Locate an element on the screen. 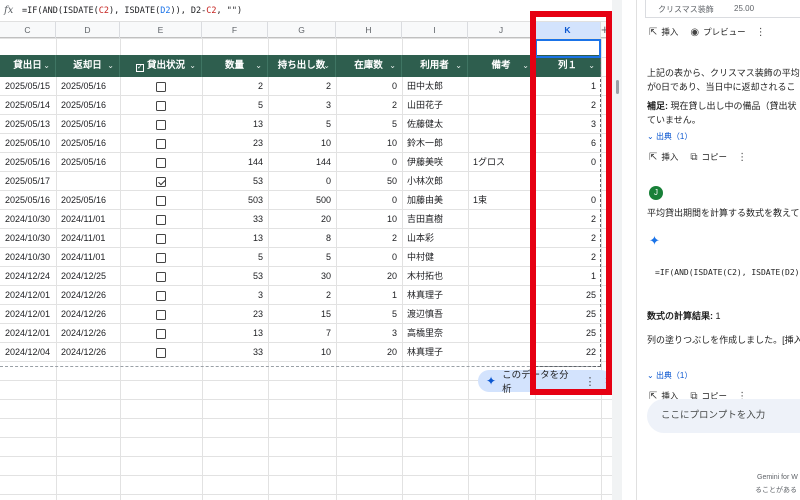 The width and height of the screenshot is (800, 500). column-header: 持ち出し数 ⌄ is located at coordinates (302, 66).